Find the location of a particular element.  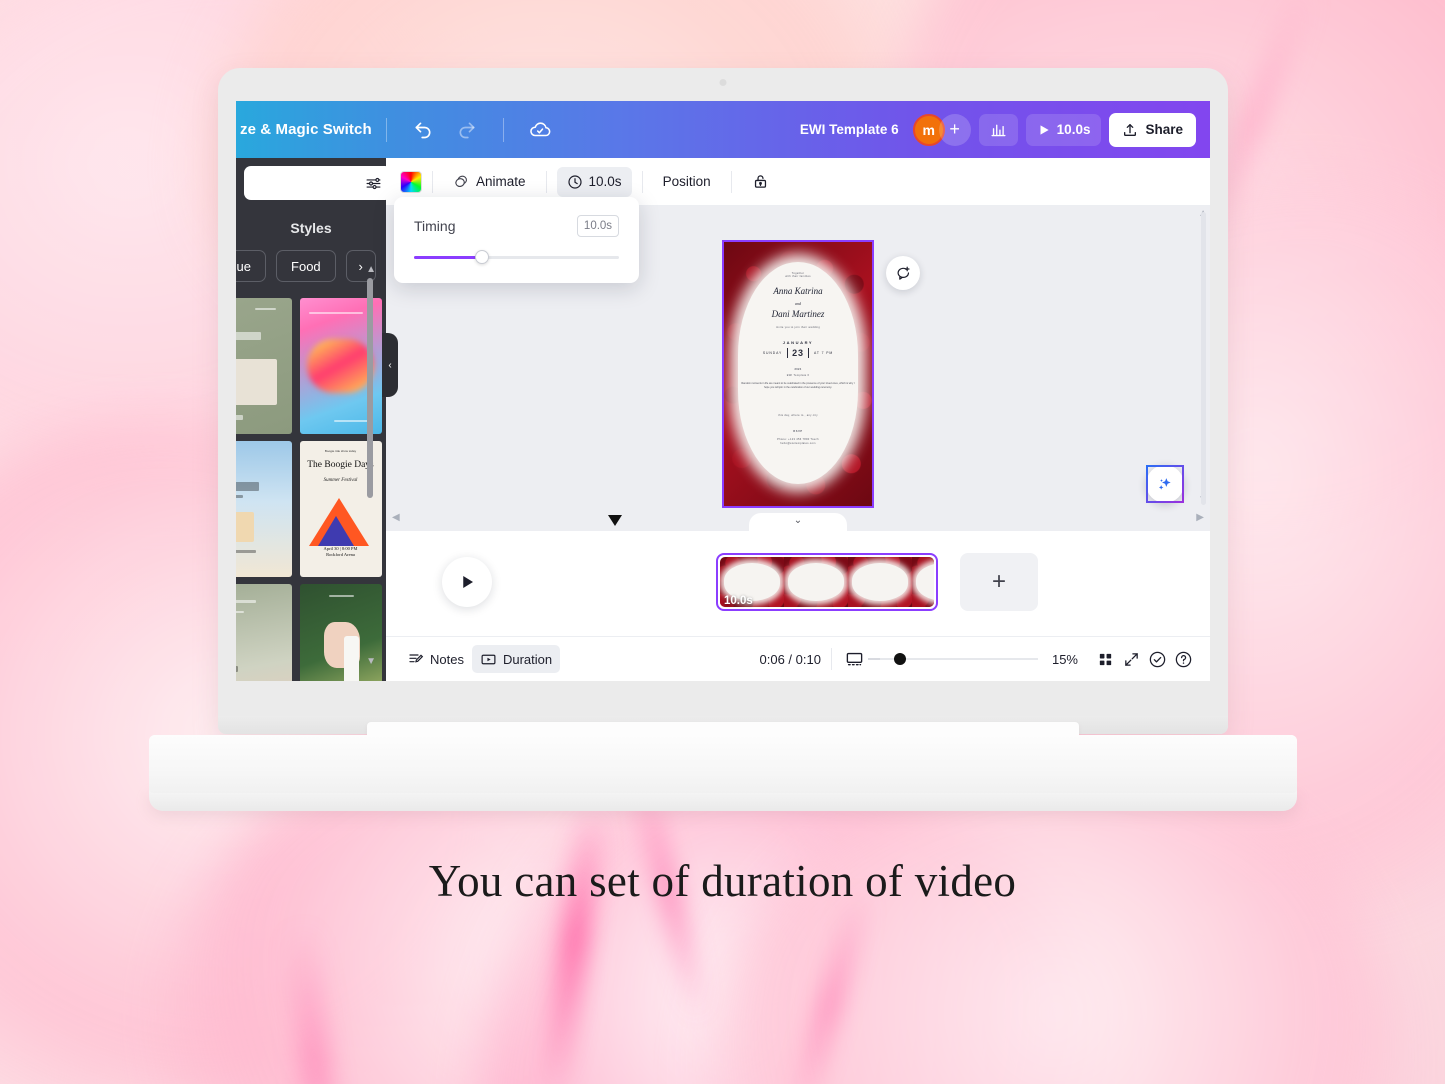

timeline-collapse-handle: ⌄ is located at coordinates (798, 523).